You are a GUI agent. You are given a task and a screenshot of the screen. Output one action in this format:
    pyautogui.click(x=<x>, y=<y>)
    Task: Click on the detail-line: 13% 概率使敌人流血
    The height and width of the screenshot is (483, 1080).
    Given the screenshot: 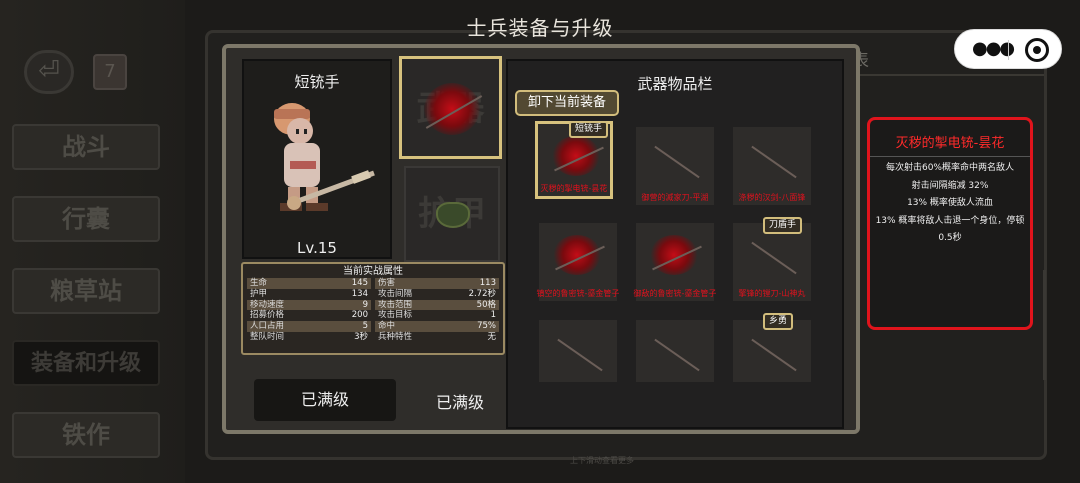 What is the action you would take?
    pyautogui.click(x=950, y=203)
    